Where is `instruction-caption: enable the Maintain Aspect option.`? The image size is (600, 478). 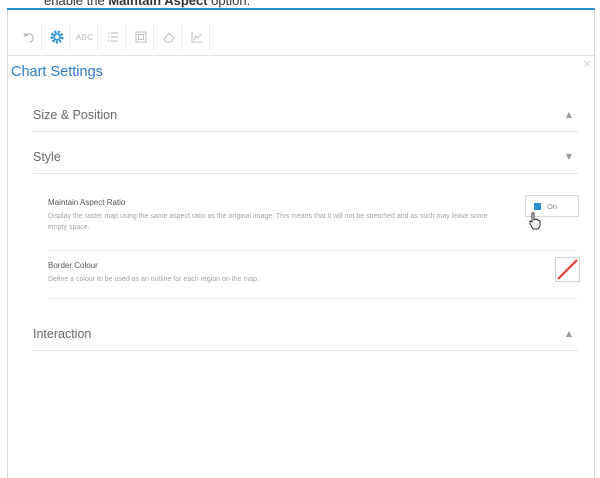
instruction-caption: enable the Maintain Aspect option. is located at coordinates (147, 4).